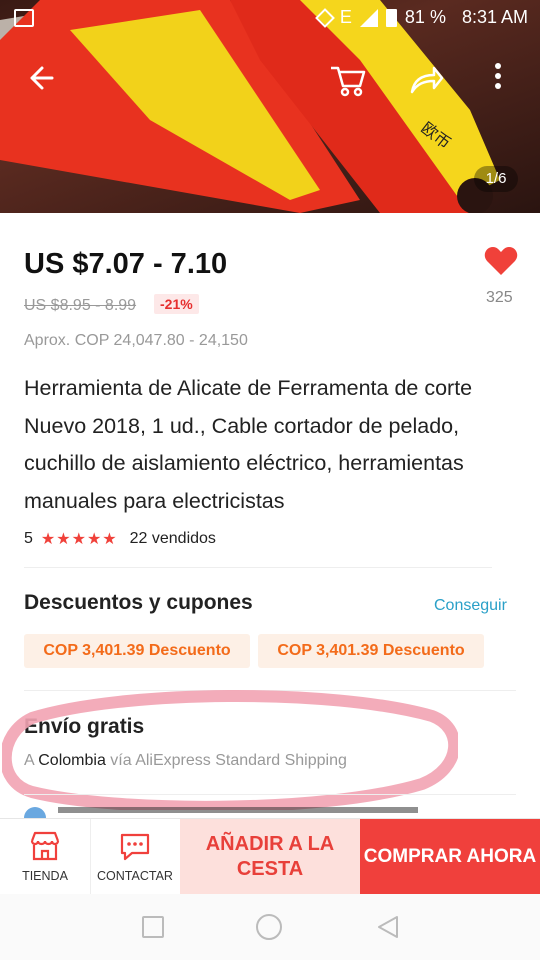  I want to click on add-to-cart-button: AÑADIR A LA CESTA, so click(270, 857).